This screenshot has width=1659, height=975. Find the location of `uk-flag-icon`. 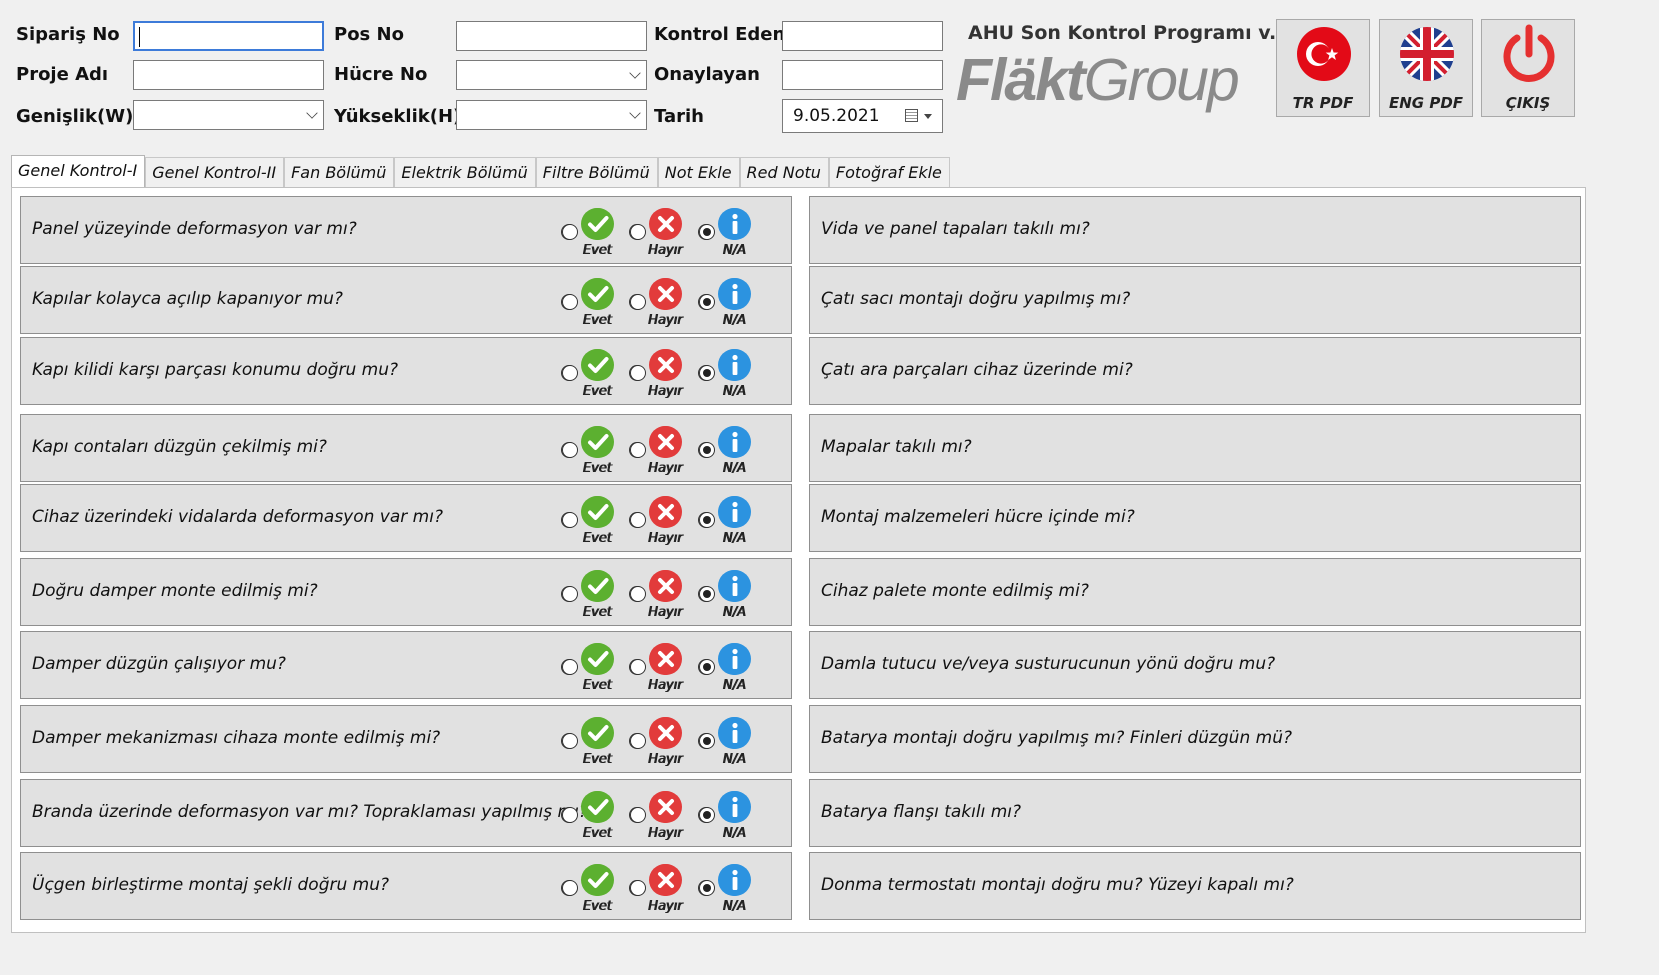

uk-flag-icon is located at coordinates (1427, 54).